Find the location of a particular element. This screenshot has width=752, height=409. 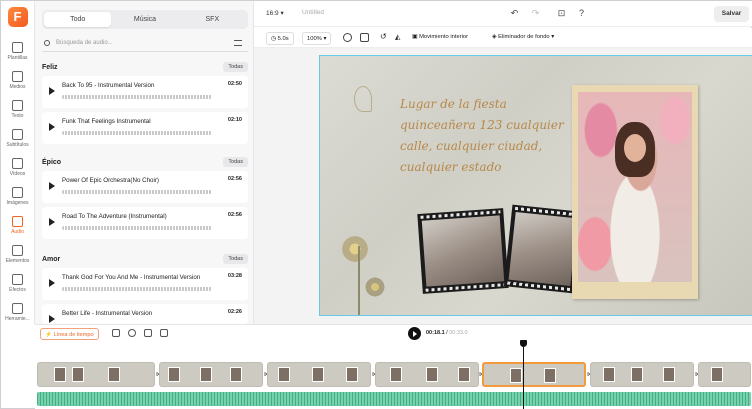

add-clip-icon is located at coordinates (116, 333).